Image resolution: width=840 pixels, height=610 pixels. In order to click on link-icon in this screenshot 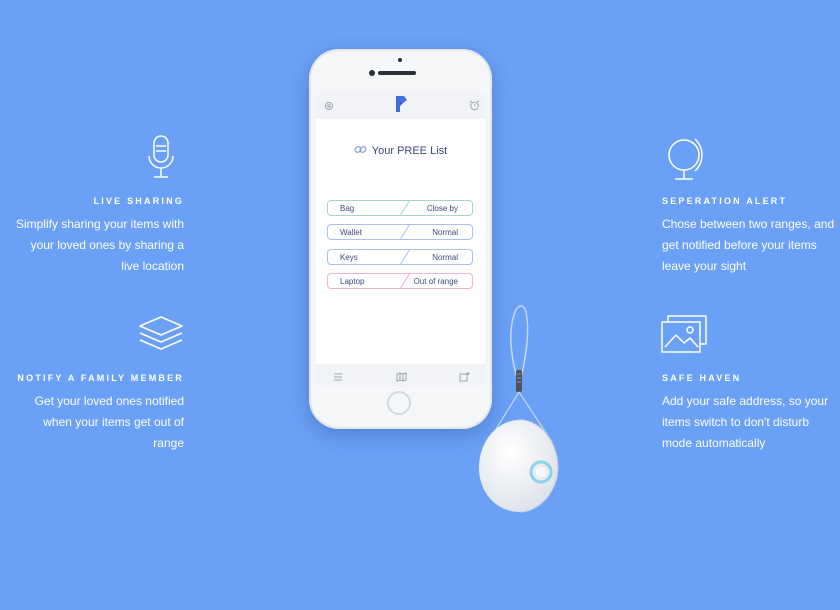, I will do `click(360, 151)`.